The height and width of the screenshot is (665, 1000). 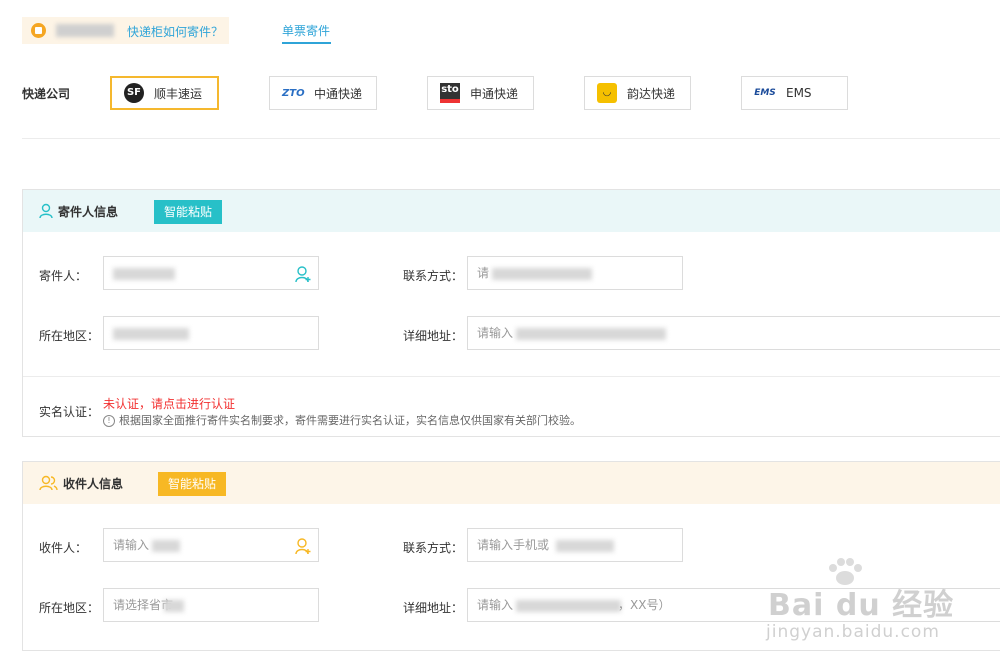 What do you see at coordinates (306, 43) in the screenshot?
I see `tab-active-underline` at bounding box center [306, 43].